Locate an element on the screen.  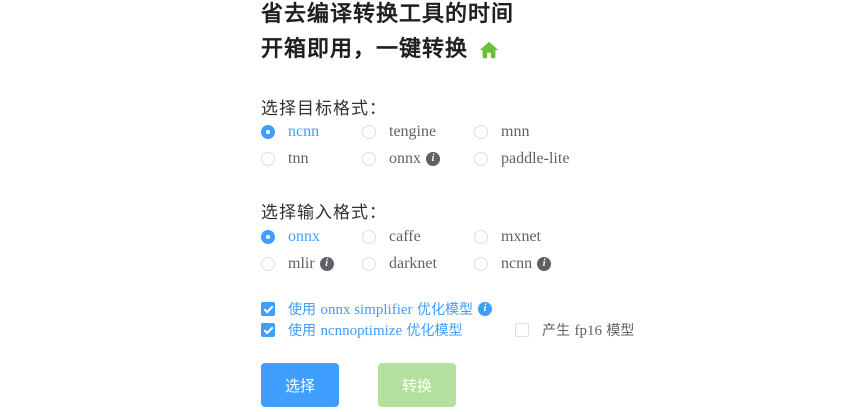
checkbox-label-name: ncnnoptimize is located at coordinates (361, 331).